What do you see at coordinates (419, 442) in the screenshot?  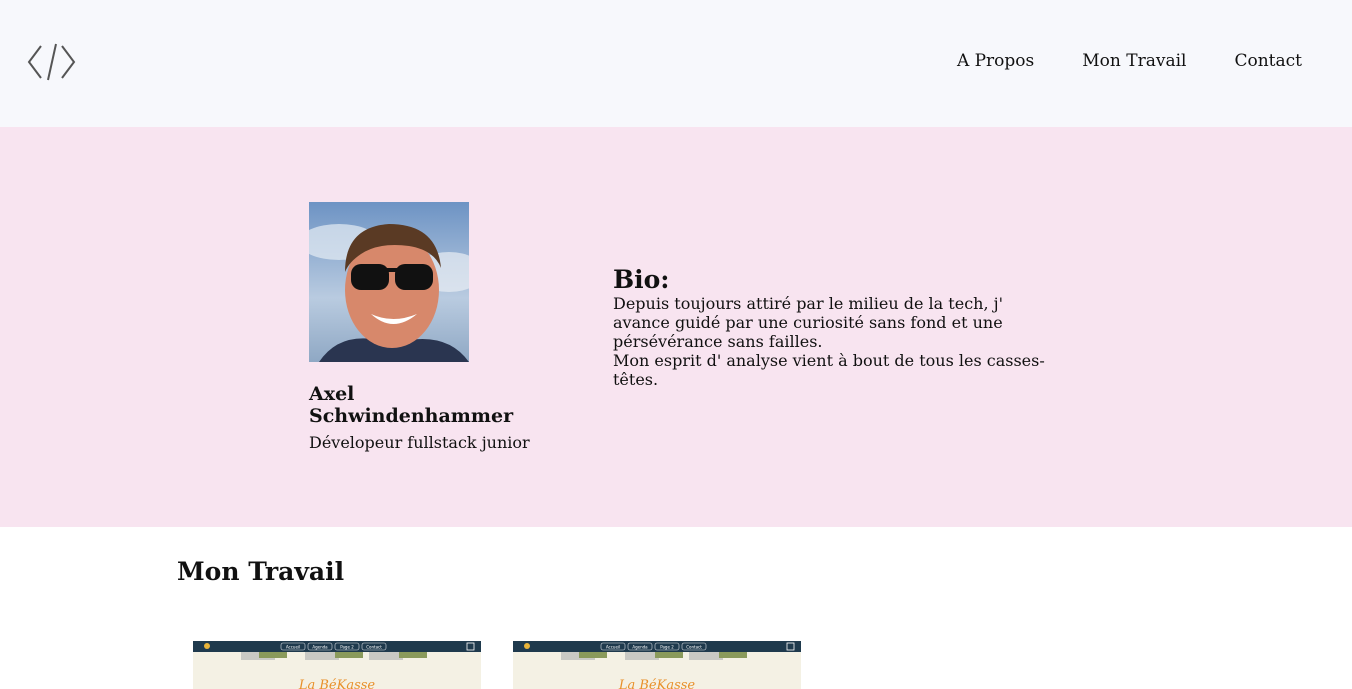 I see `profile-role: Dévelopeur fullstack junior` at bounding box center [419, 442].